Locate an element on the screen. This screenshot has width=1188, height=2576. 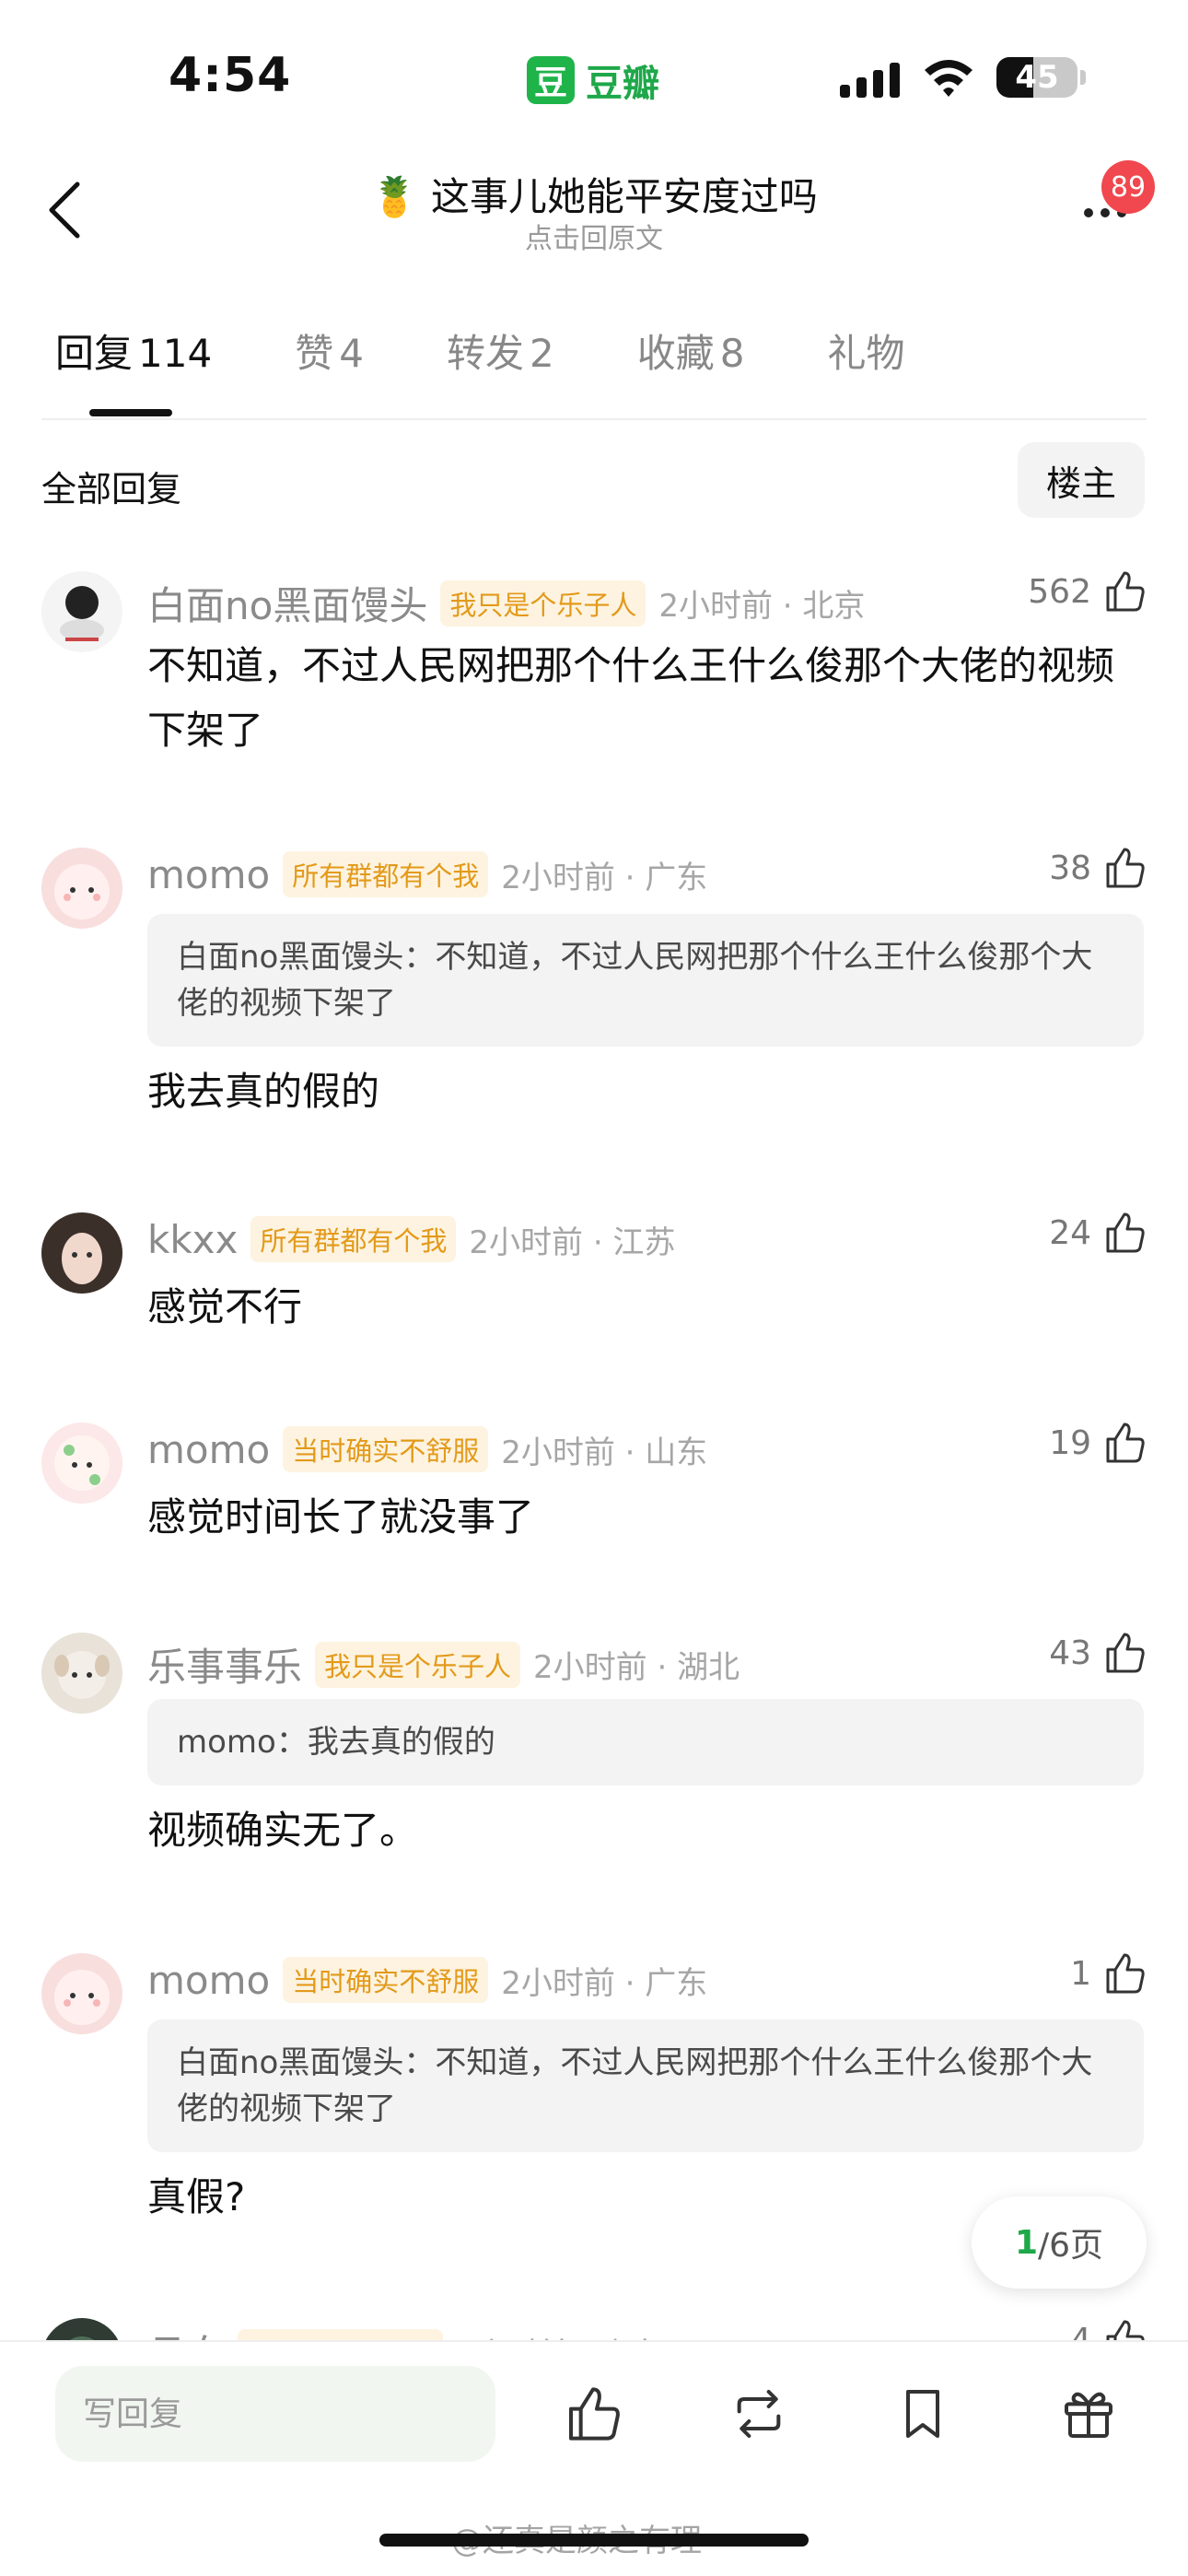
reply-input is located at coordinates (275, 2414).